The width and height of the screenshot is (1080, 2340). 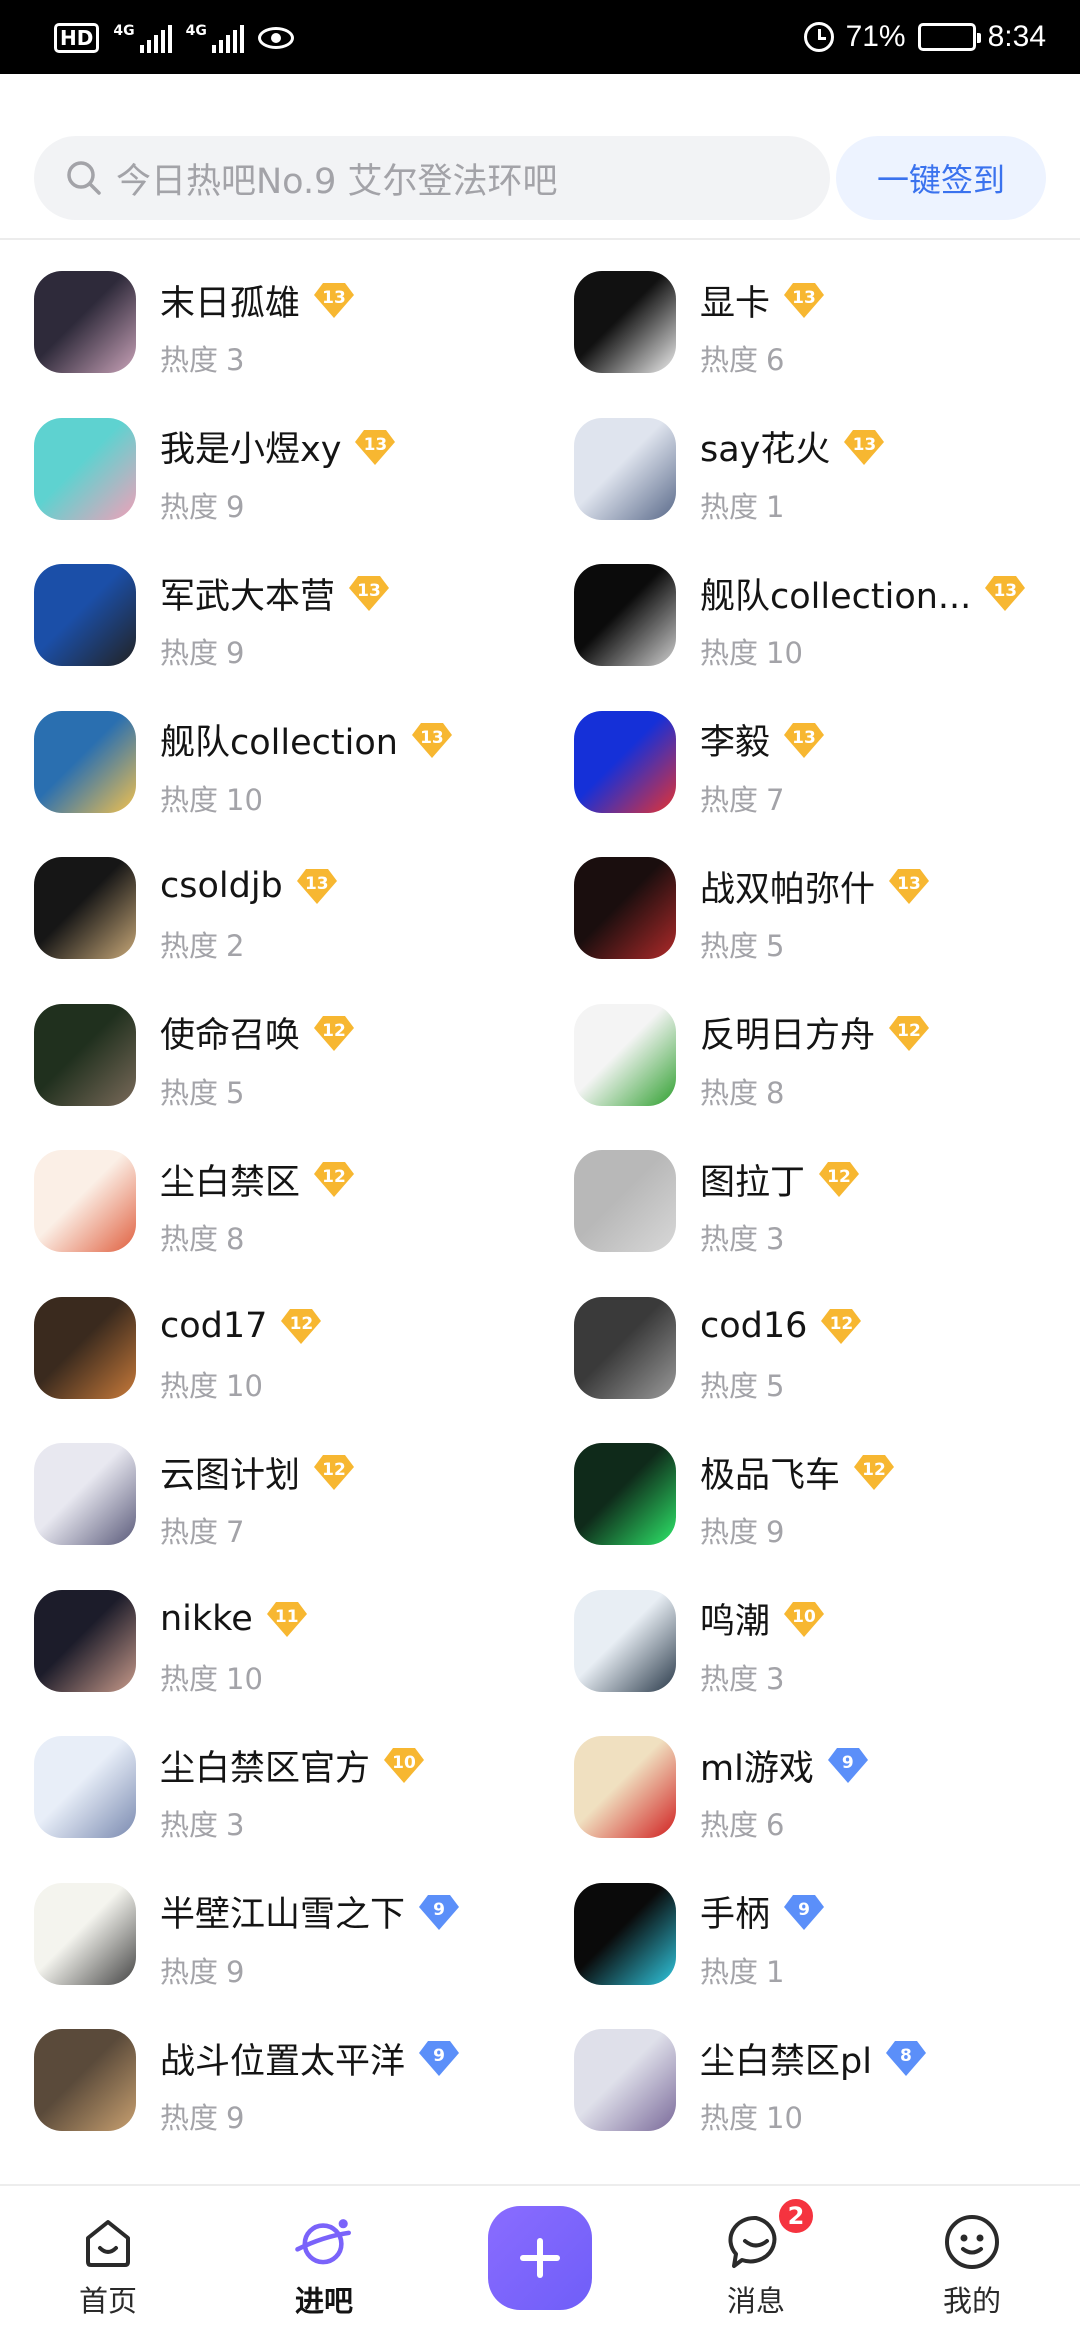 What do you see at coordinates (230, 1179) in the screenshot?
I see `forum-name: 尘白禁区` at bounding box center [230, 1179].